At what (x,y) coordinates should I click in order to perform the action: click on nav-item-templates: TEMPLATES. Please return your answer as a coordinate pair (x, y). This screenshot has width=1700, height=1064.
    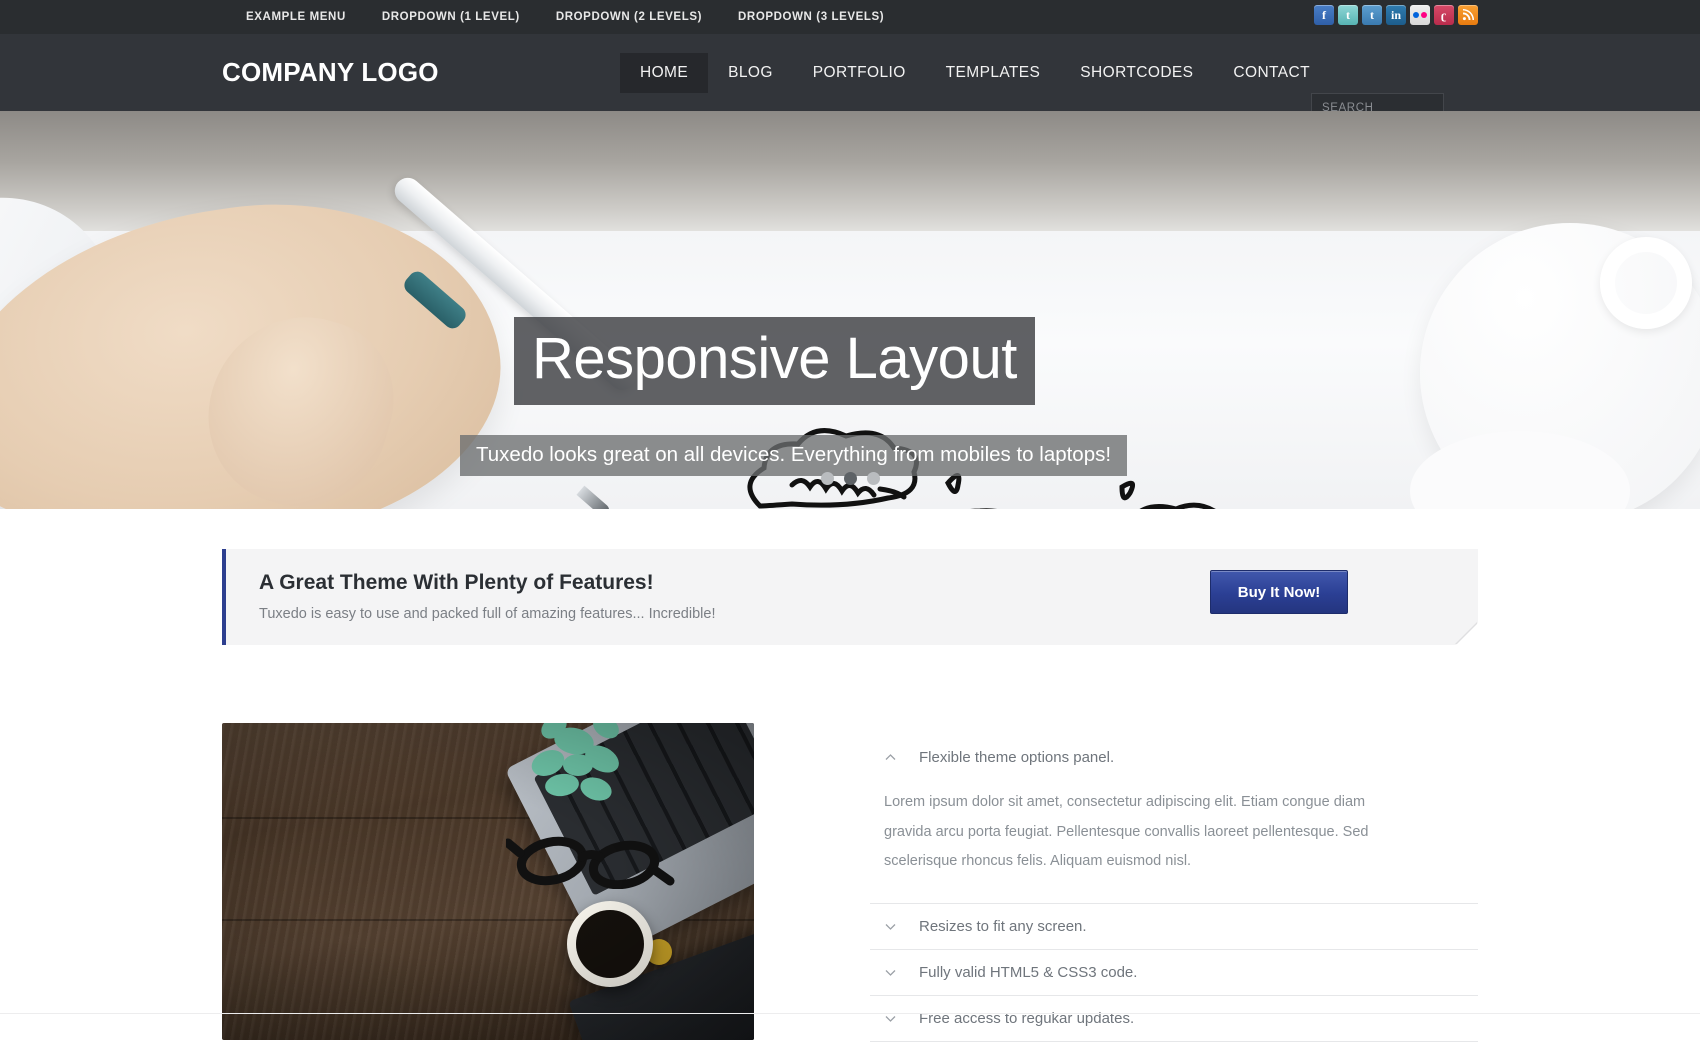
    Looking at the image, I should click on (993, 73).